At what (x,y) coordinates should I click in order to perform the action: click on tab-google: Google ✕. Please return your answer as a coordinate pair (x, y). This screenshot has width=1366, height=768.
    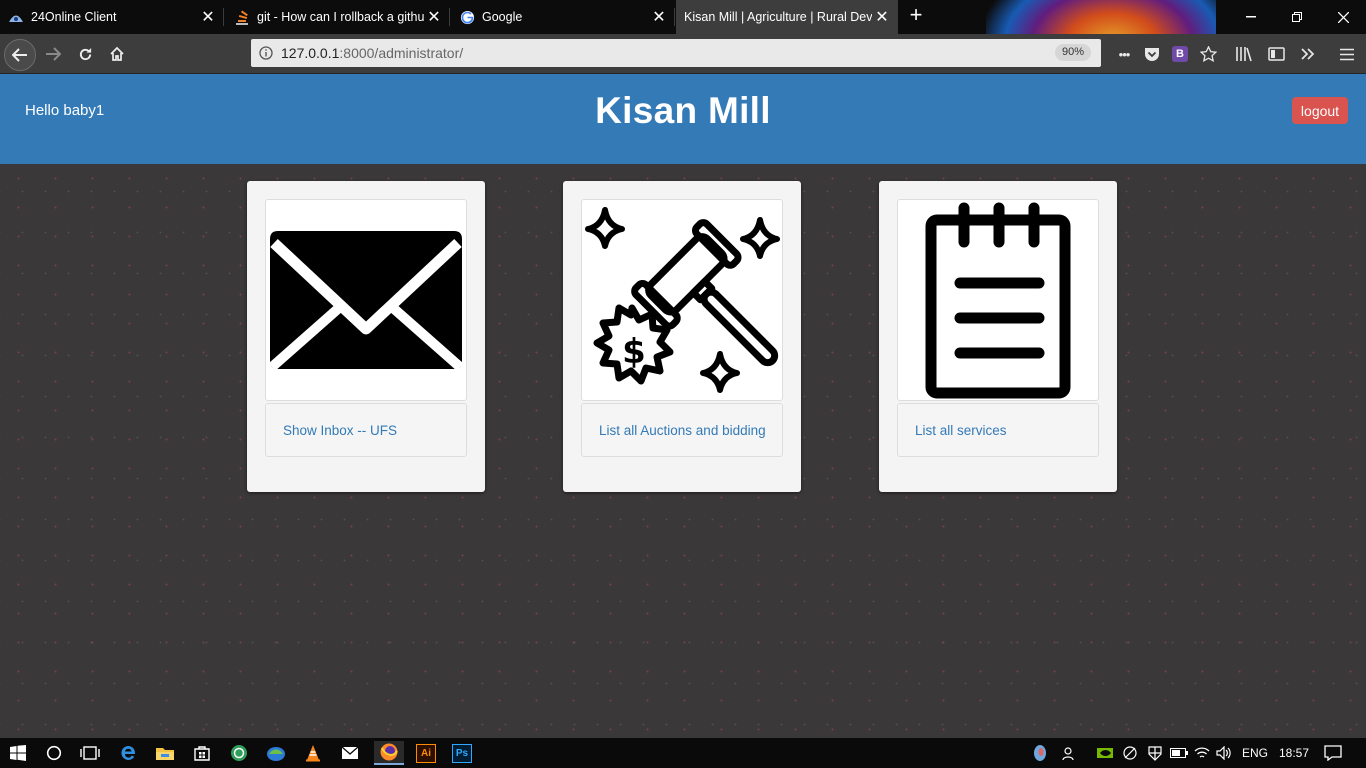
    Looking at the image, I should click on (563, 17).